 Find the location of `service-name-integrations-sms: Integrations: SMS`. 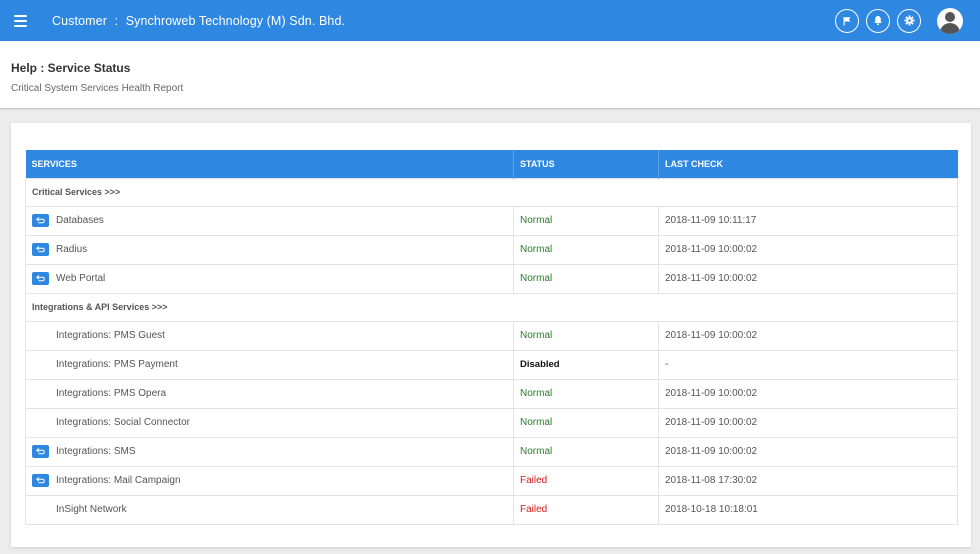

service-name-integrations-sms: Integrations: SMS is located at coordinates (96, 451).